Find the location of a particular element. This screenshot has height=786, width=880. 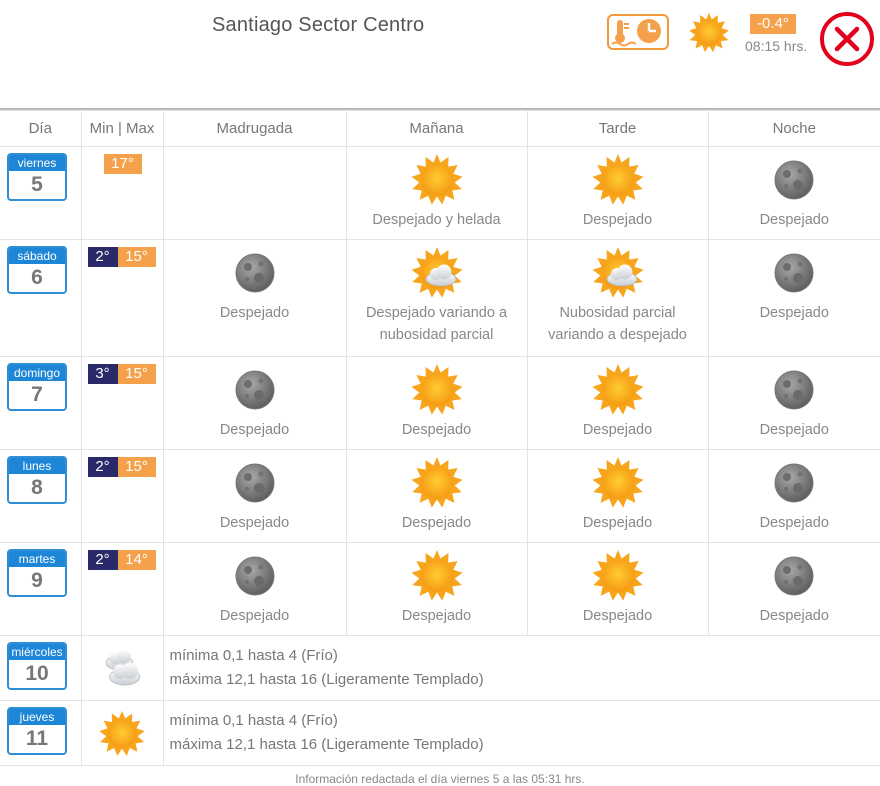

temp-max: 17° is located at coordinates (122, 164).